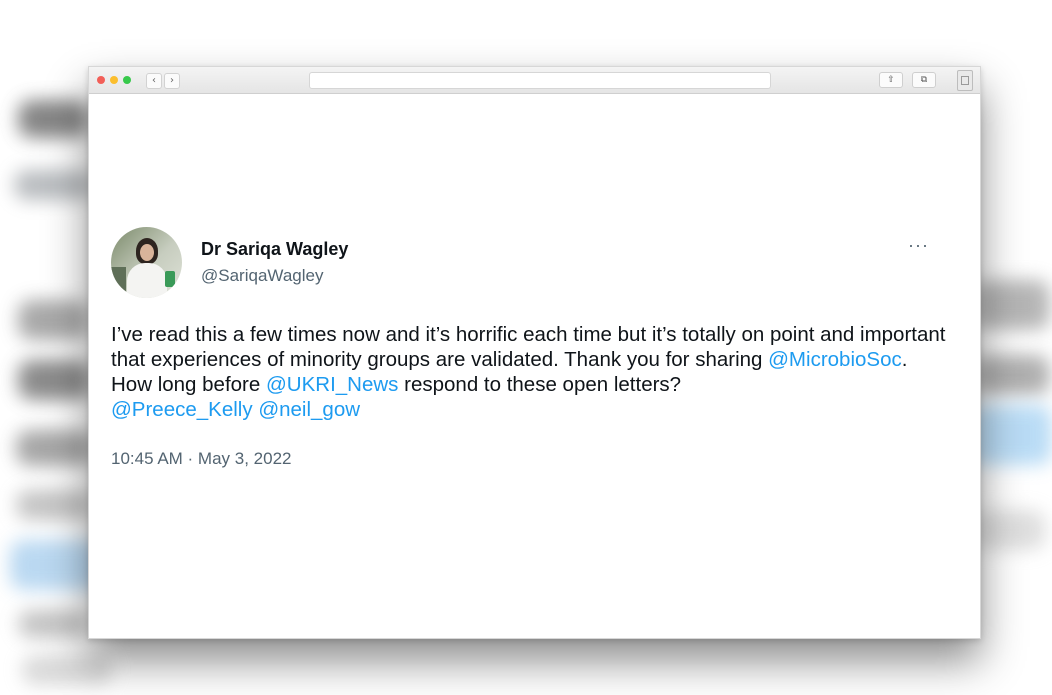 Image resolution: width=1052 pixels, height=695 pixels. I want to click on author-handle: @SariqaWagley, so click(262, 276).